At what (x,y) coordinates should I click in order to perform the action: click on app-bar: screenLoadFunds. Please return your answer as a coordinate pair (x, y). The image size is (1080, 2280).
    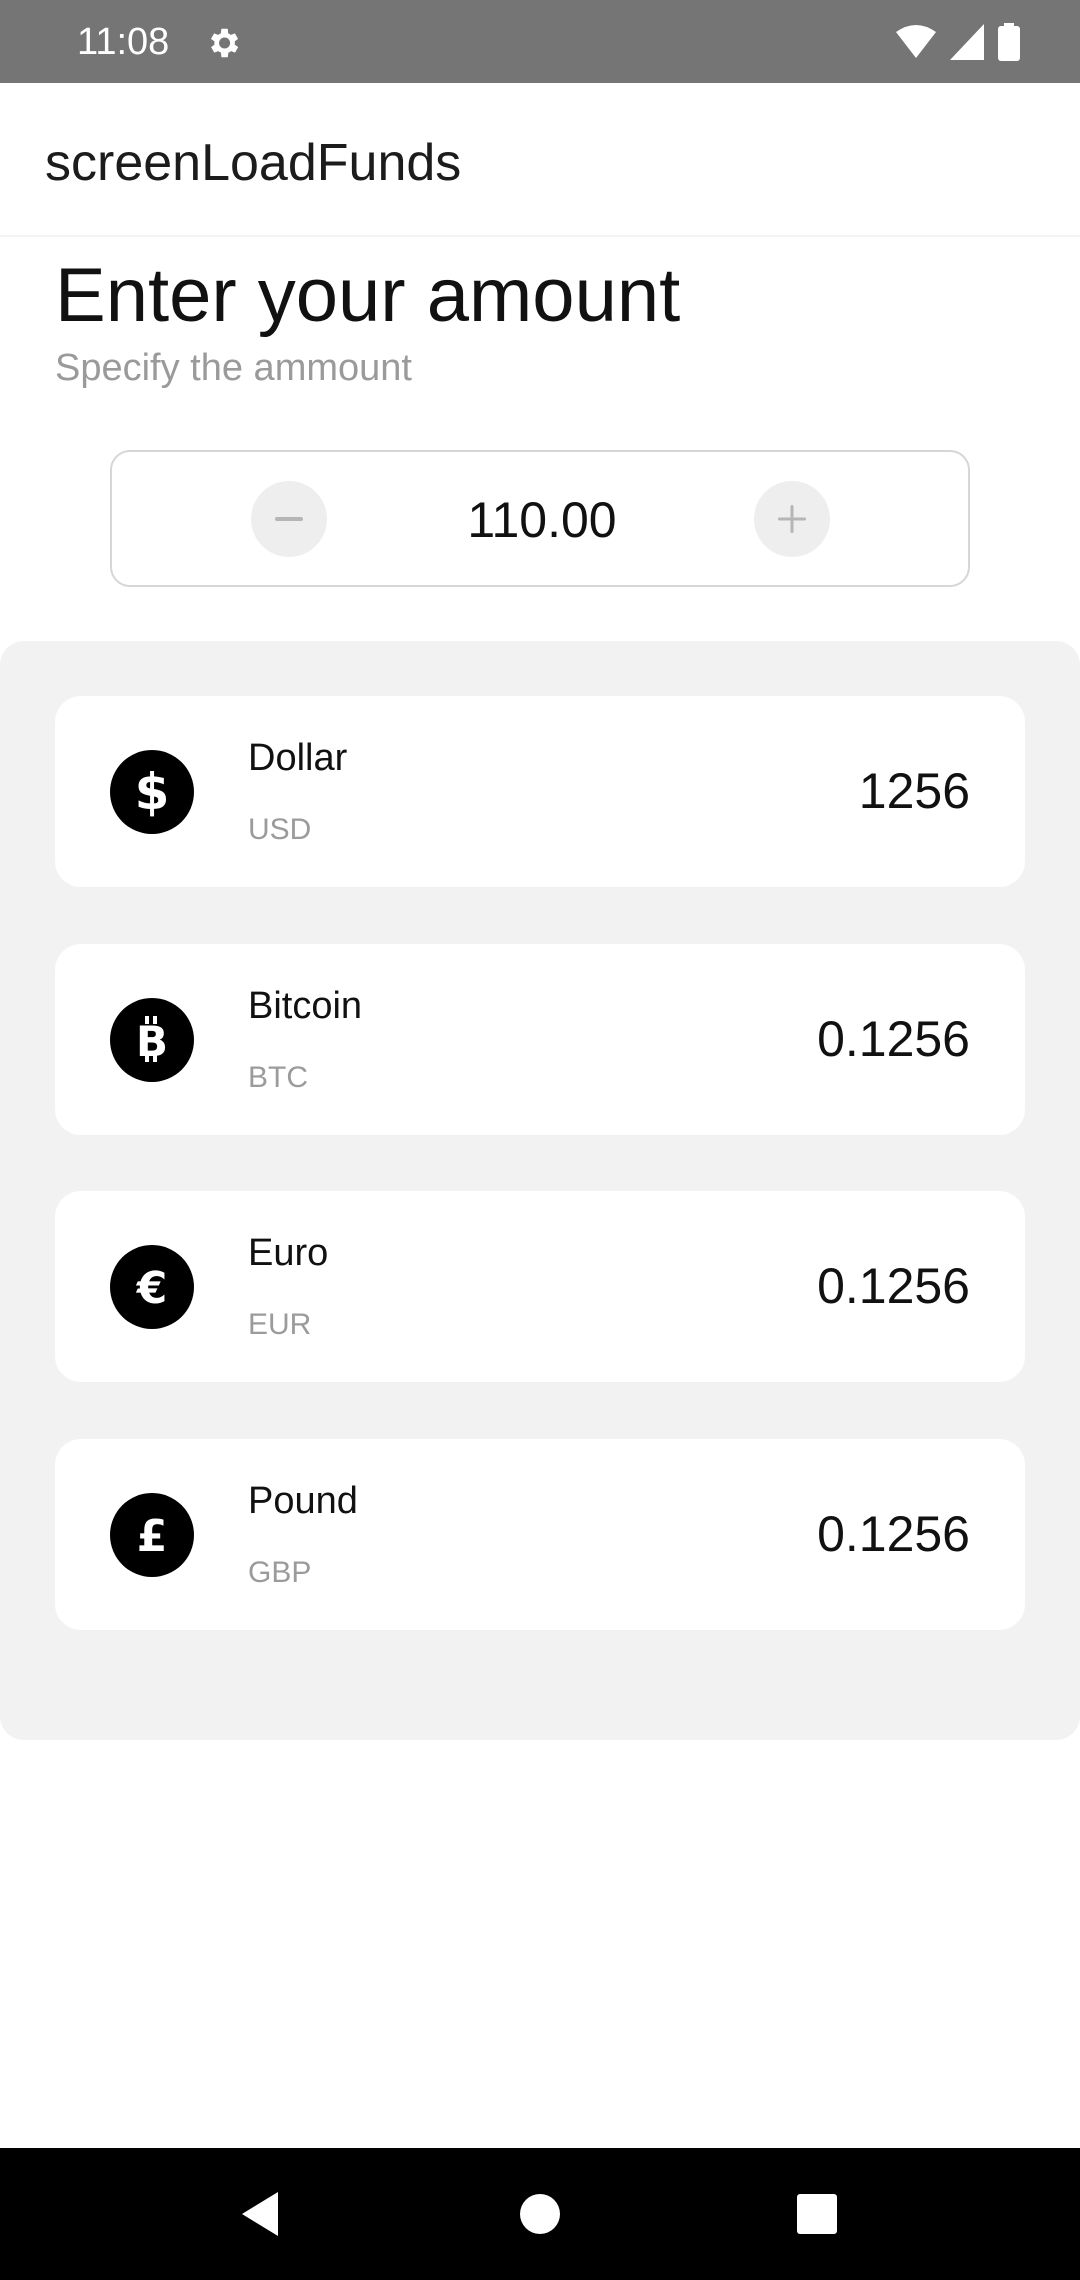
    Looking at the image, I should click on (540, 160).